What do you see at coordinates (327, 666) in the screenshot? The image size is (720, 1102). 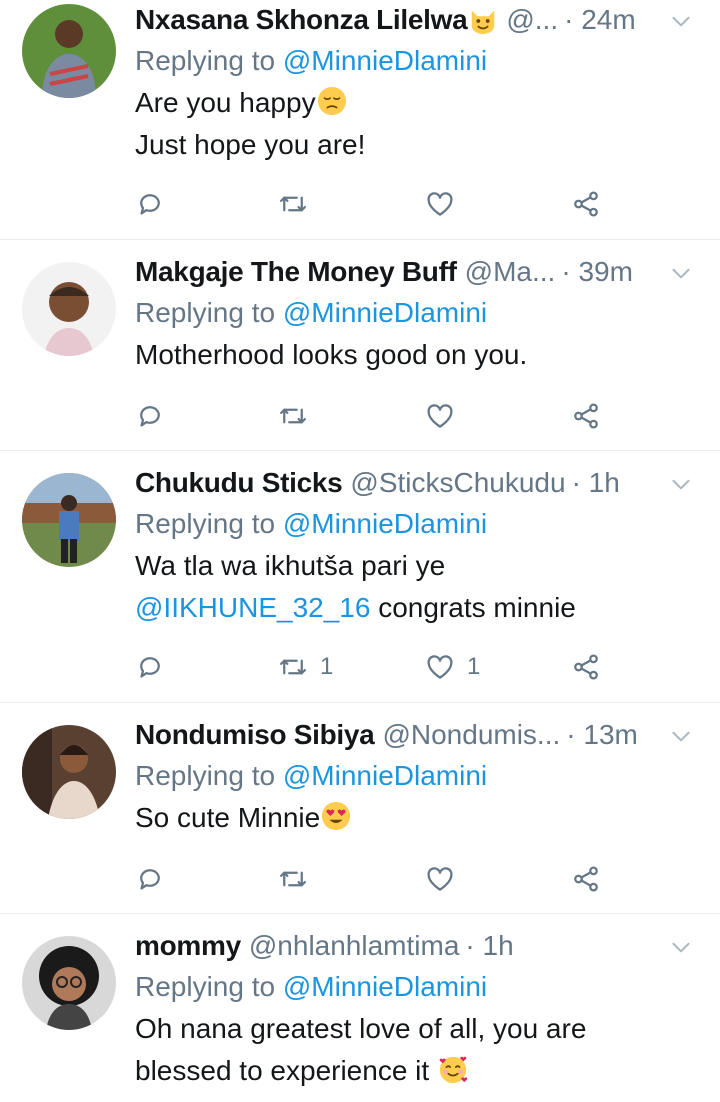 I see `retweet-count: 1` at bounding box center [327, 666].